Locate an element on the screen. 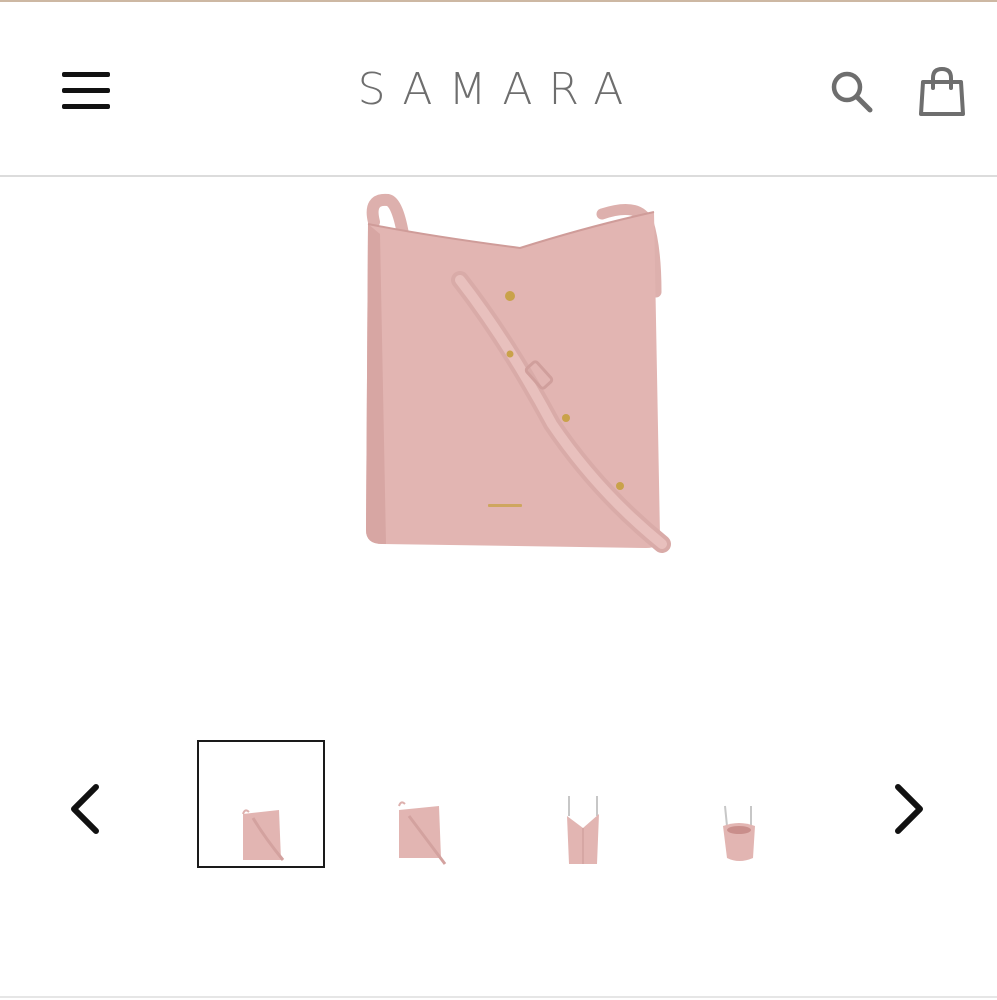 The width and height of the screenshot is (997, 1000). thumbnail-front is located at coordinates (261, 804).